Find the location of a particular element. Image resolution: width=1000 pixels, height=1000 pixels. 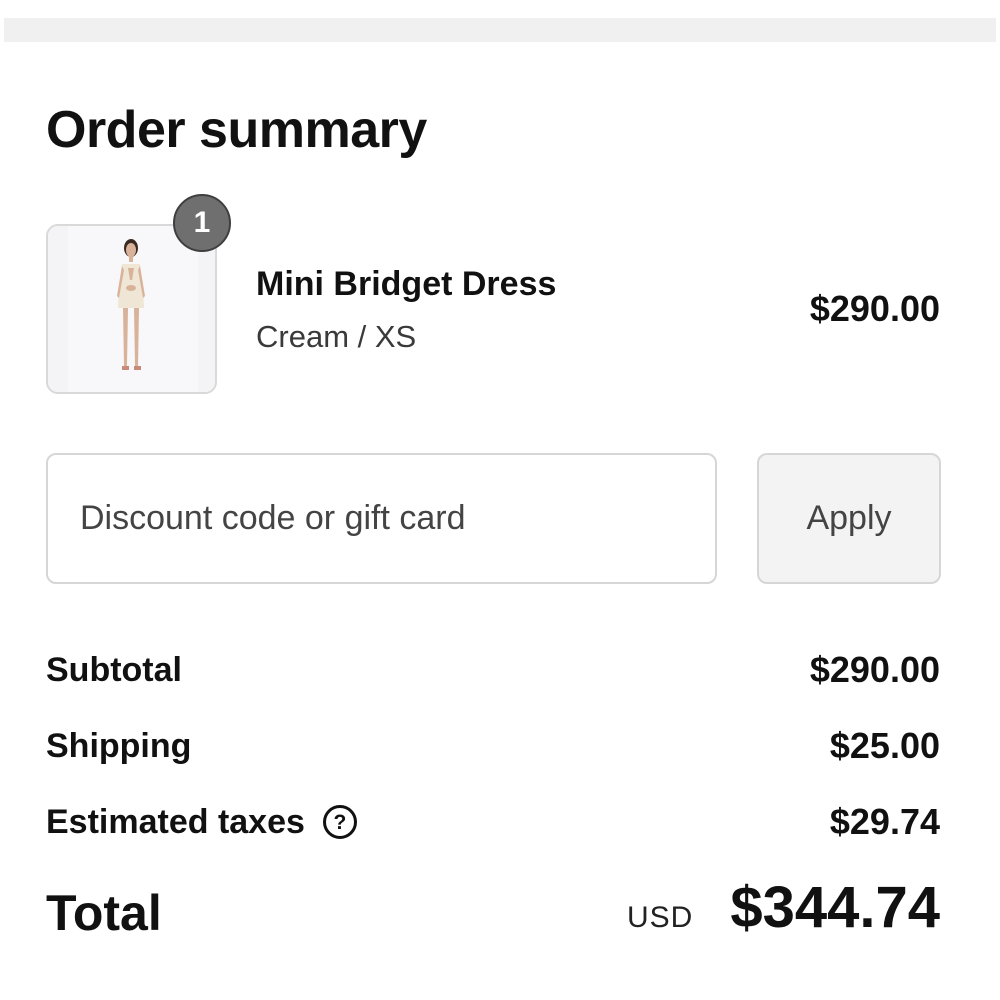

estimated-taxes-label: Estimated taxes is located at coordinates (175, 822).